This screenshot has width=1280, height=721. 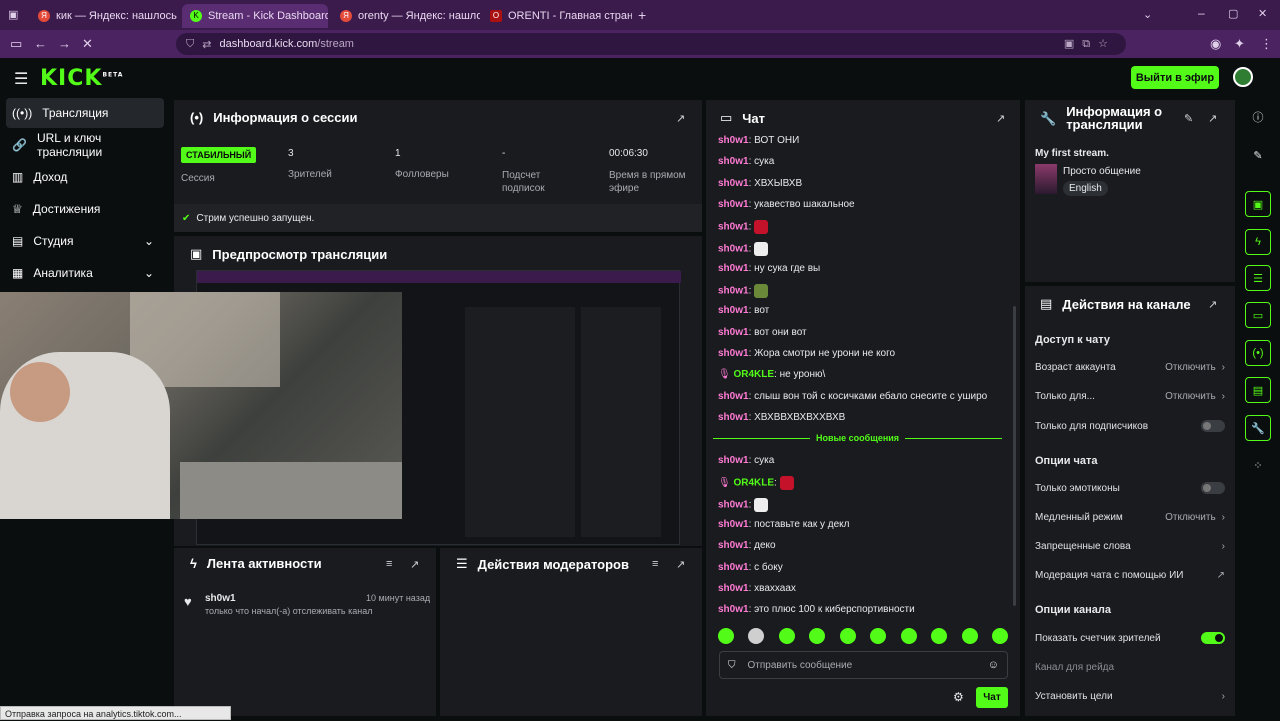 What do you see at coordinates (651, 44) in the screenshot?
I see `address-bar: ⛉ ⇄ dashboard.kick.com/stream ▣⧉☆` at bounding box center [651, 44].